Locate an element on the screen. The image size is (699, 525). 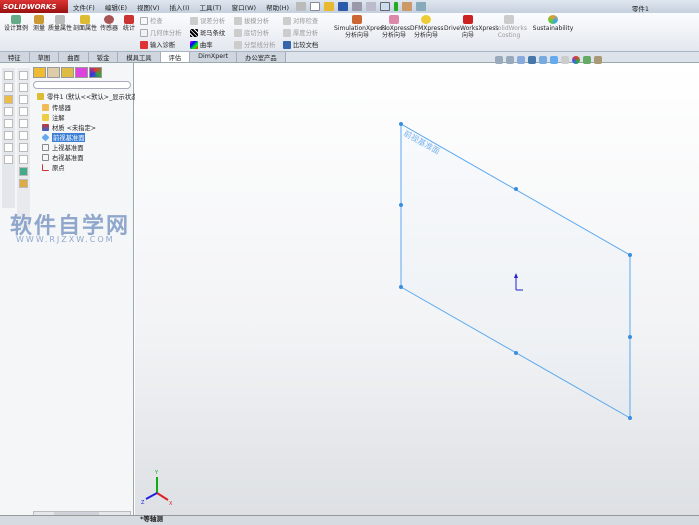
tree-item-annotations: 注解 is located at coordinates (53, 117).